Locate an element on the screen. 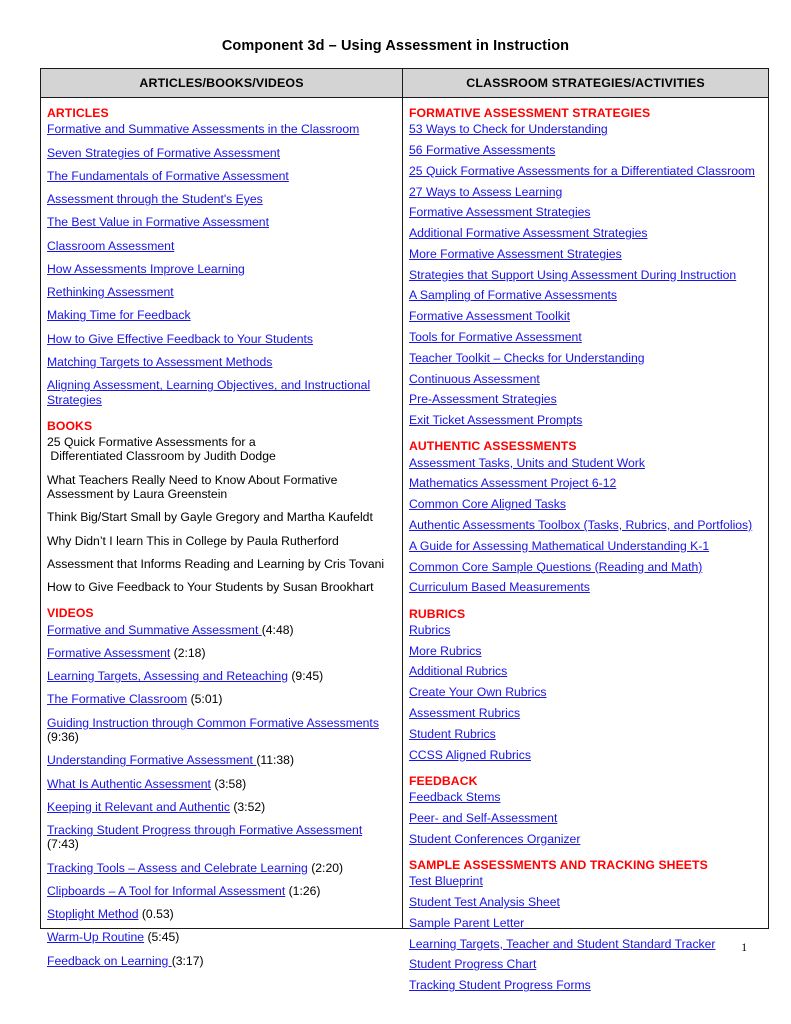 The height and width of the screenshot is (1024, 791). resource-link-rethinking-assessment: Rethinking Assessment is located at coordinates (110, 292).